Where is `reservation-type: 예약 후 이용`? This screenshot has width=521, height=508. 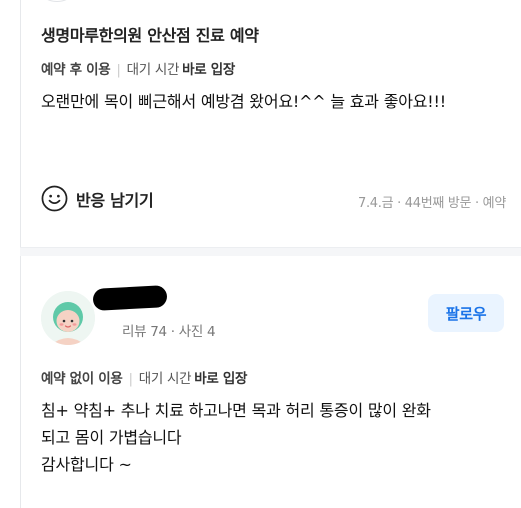 reservation-type: 예약 후 이용 is located at coordinates (76, 70).